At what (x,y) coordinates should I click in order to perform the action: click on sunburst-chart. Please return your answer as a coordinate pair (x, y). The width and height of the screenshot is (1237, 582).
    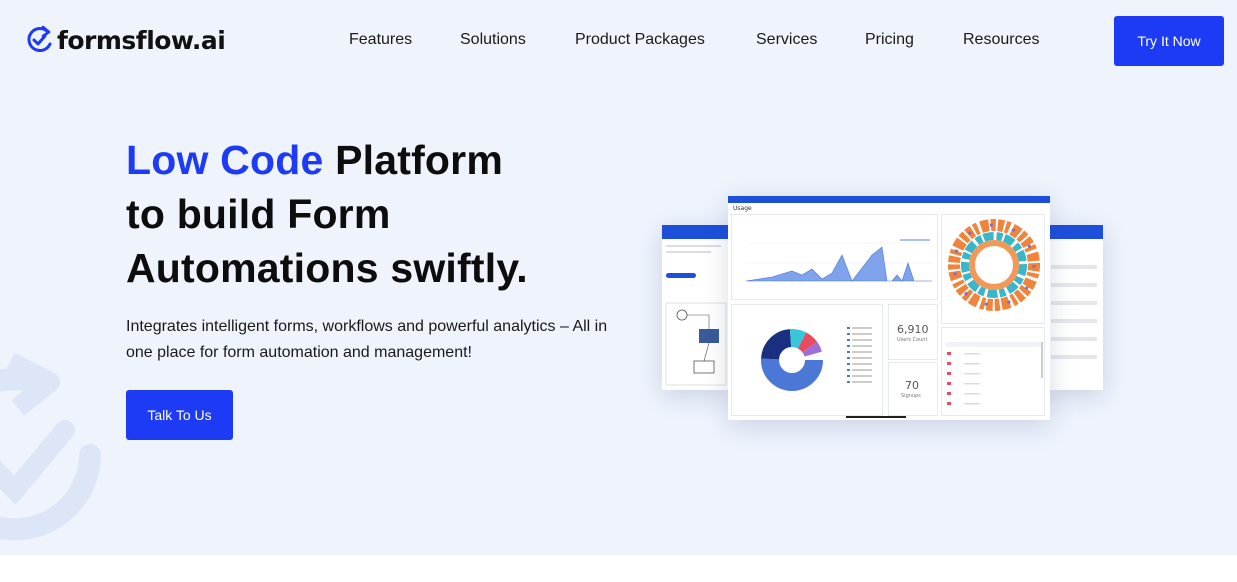
    Looking at the image, I should click on (994, 265).